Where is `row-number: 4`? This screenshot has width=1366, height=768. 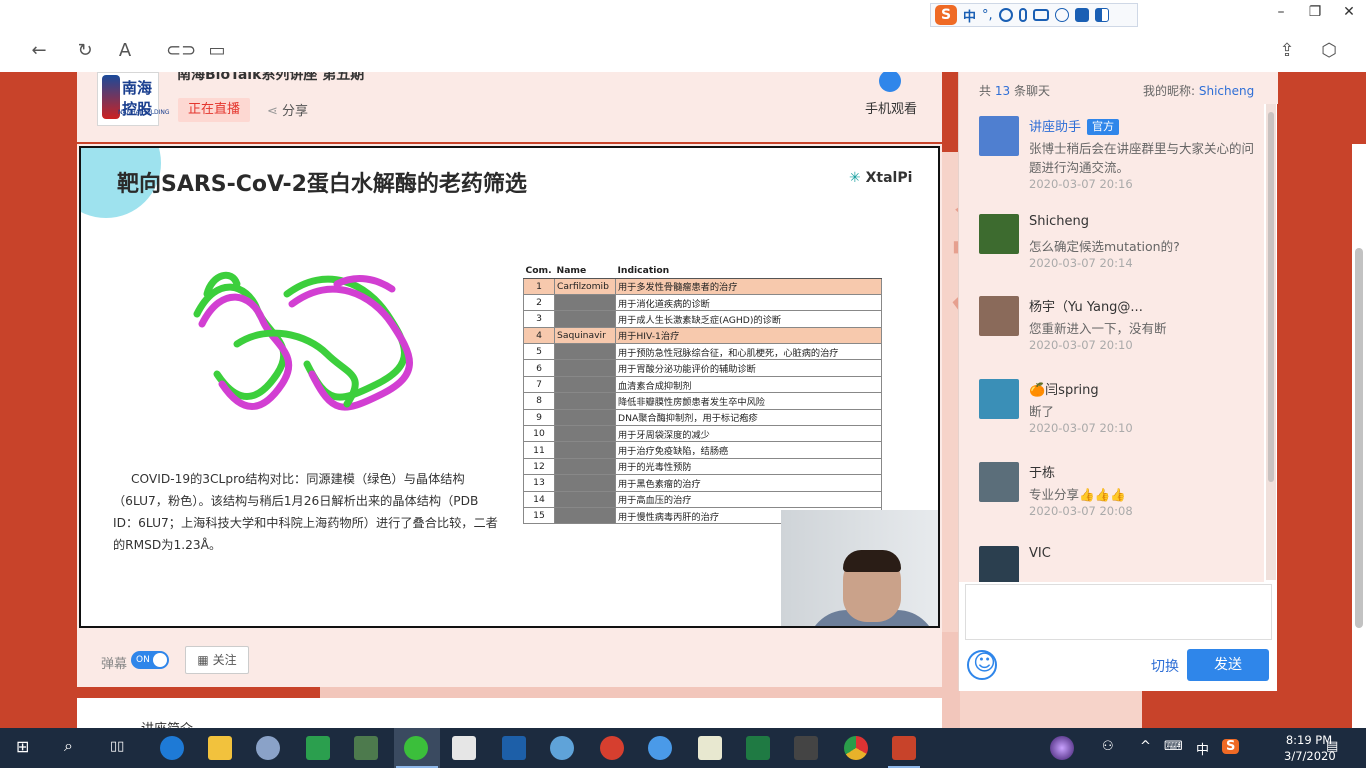 row-number: 4 is located at coordinates (539, 335).